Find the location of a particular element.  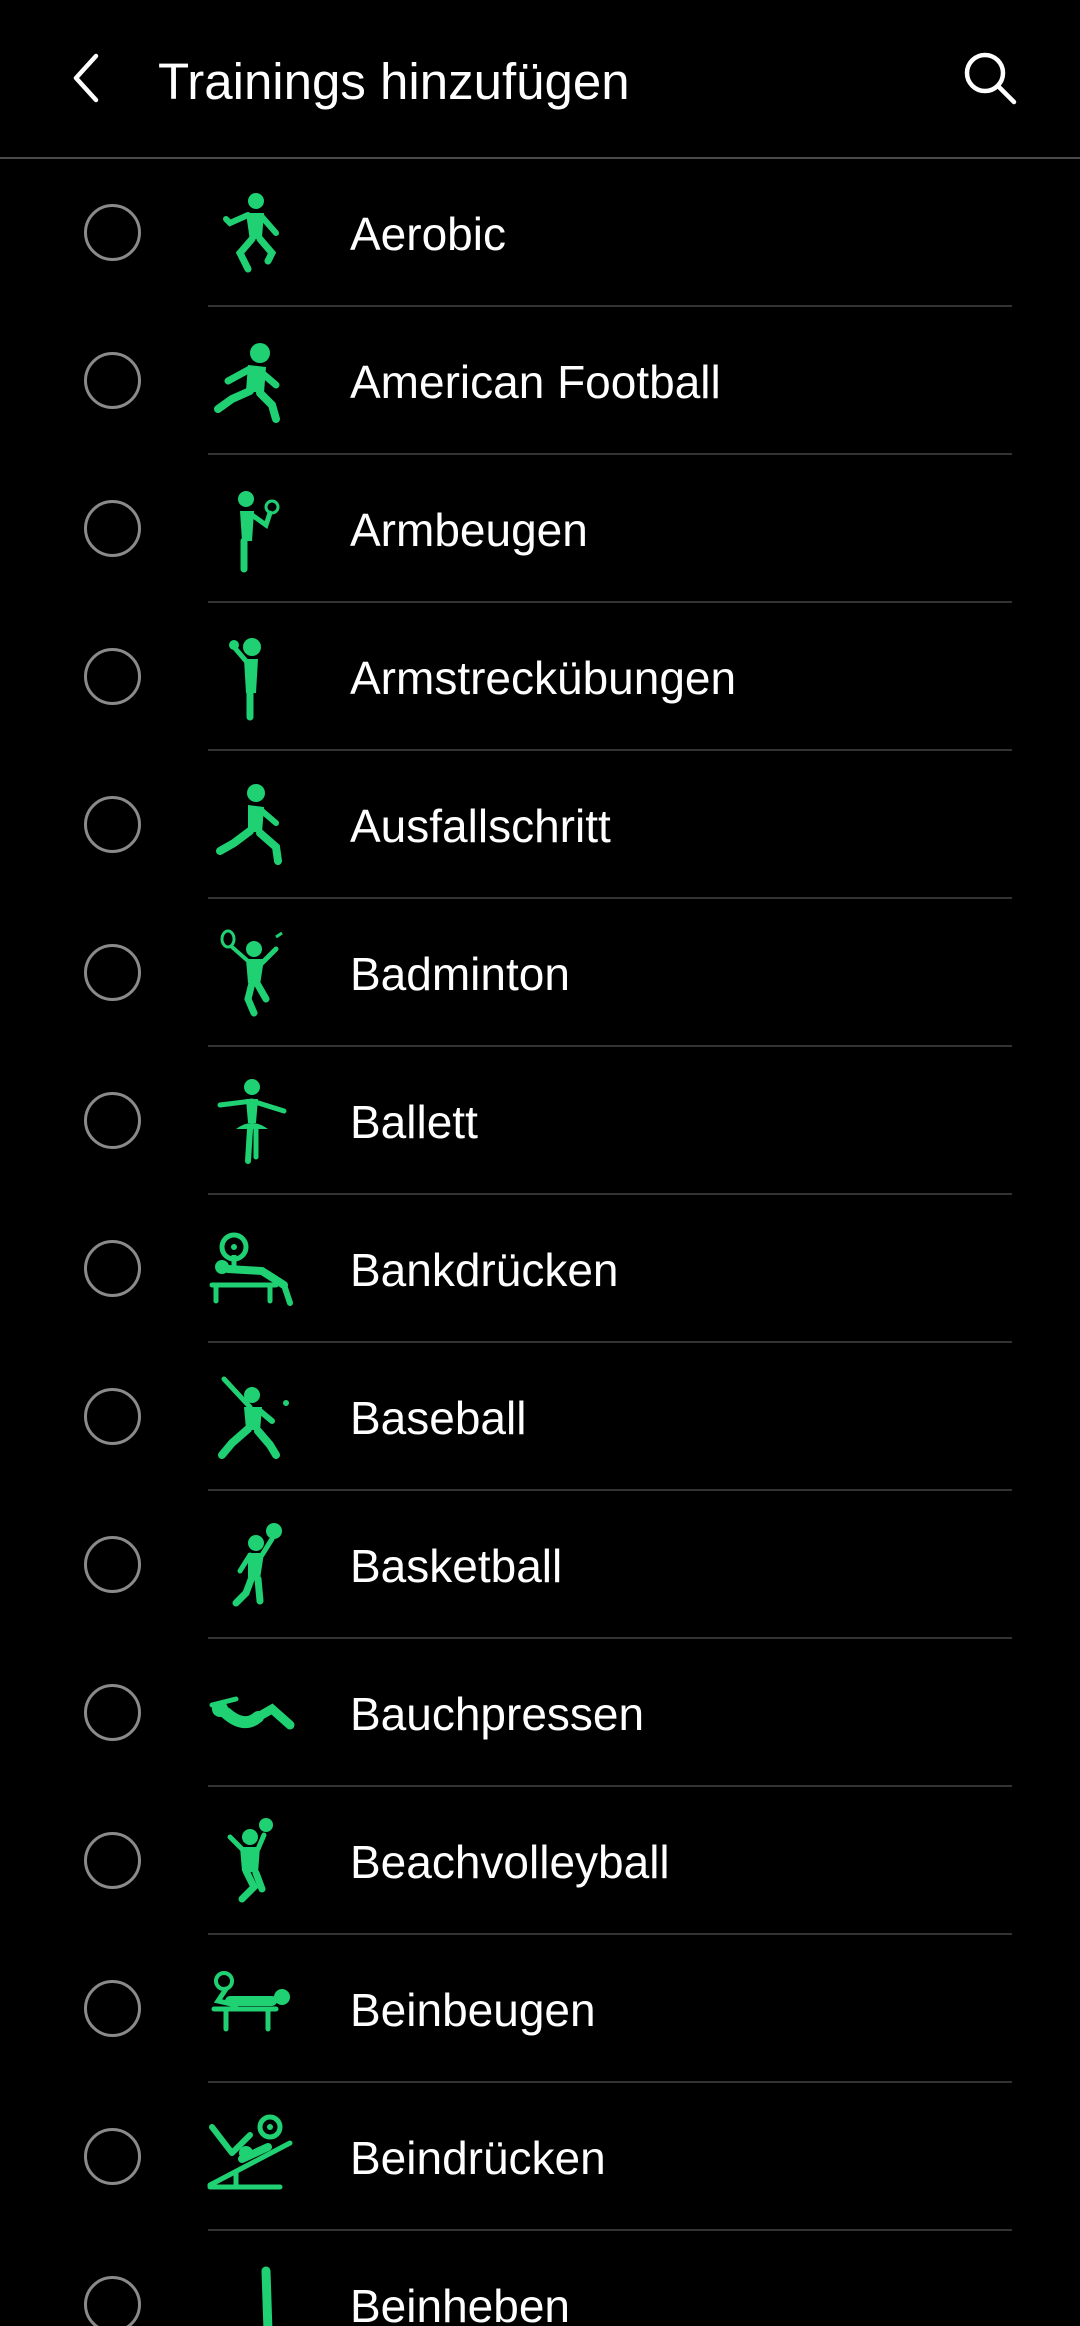

page-title: Trainings hinzufügen is located at coordinates (394, 81).